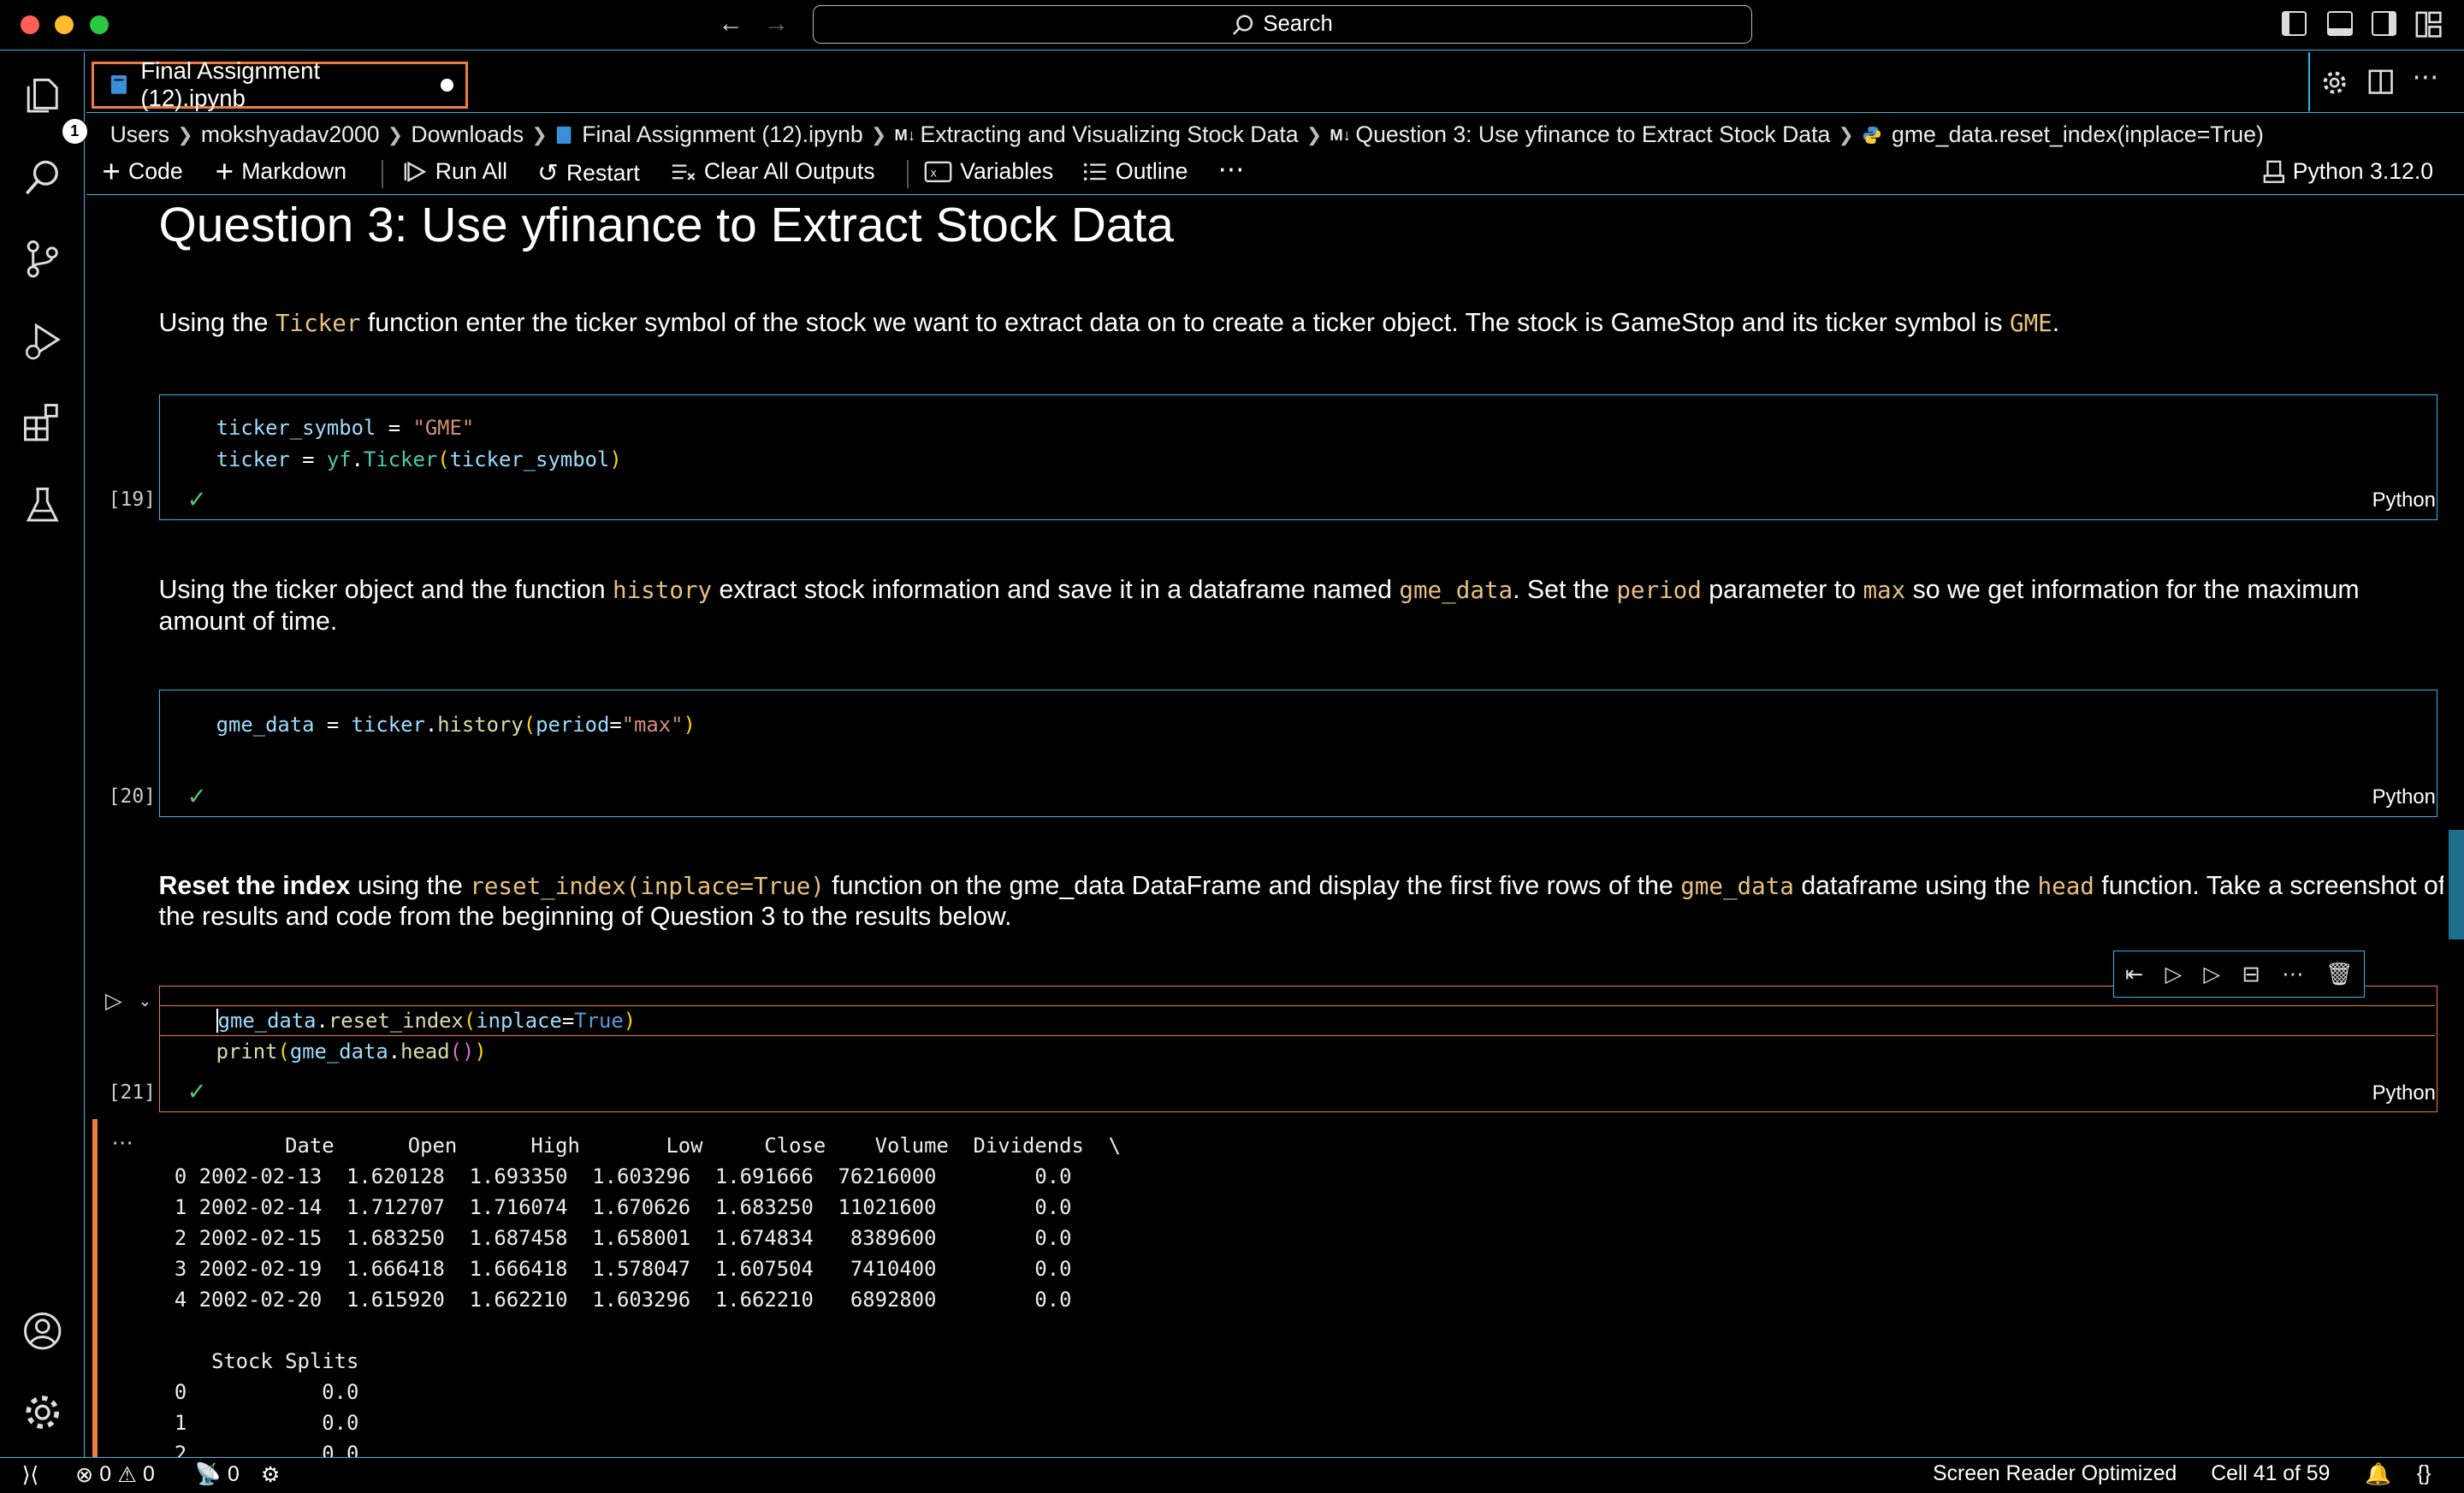 Image resolution: width=2464 pixels, height=1493 pixels. Describe the element at coordinates (42, 504) in the screenshot. I see `testing-icon` at that location.